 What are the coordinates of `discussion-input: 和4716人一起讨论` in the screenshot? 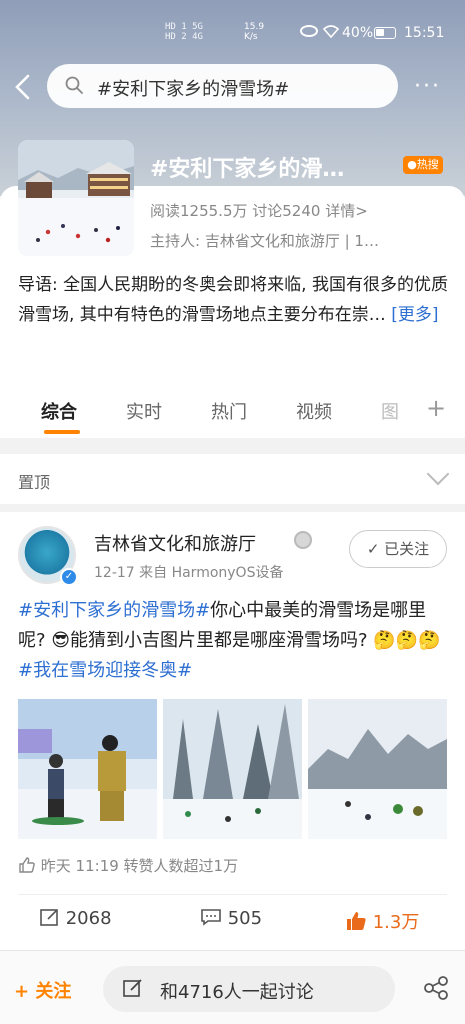 It's located at (249, 989).